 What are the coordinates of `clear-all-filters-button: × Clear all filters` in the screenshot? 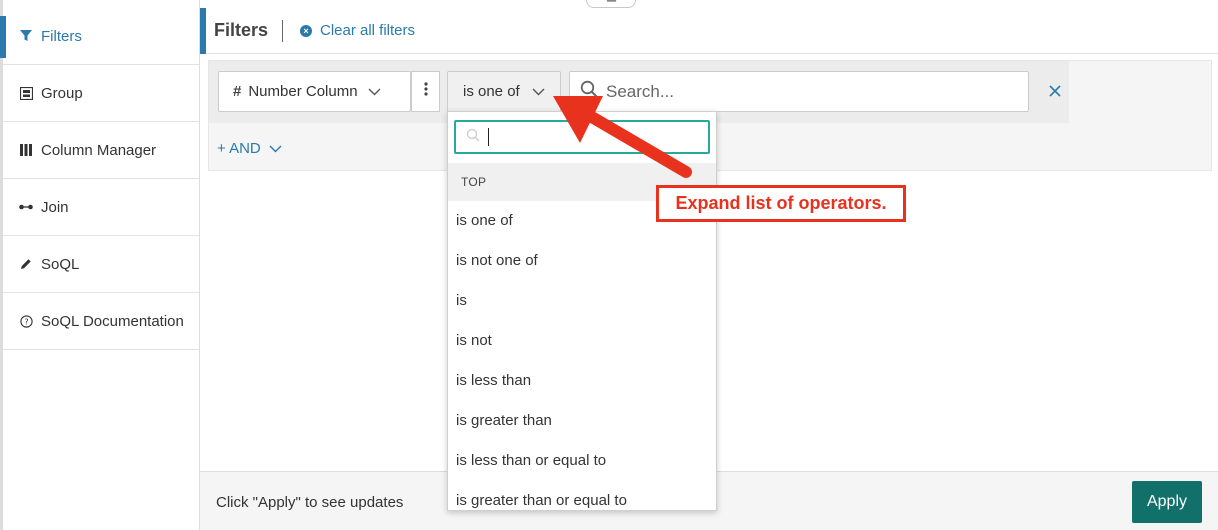 It's located at (357, 30).